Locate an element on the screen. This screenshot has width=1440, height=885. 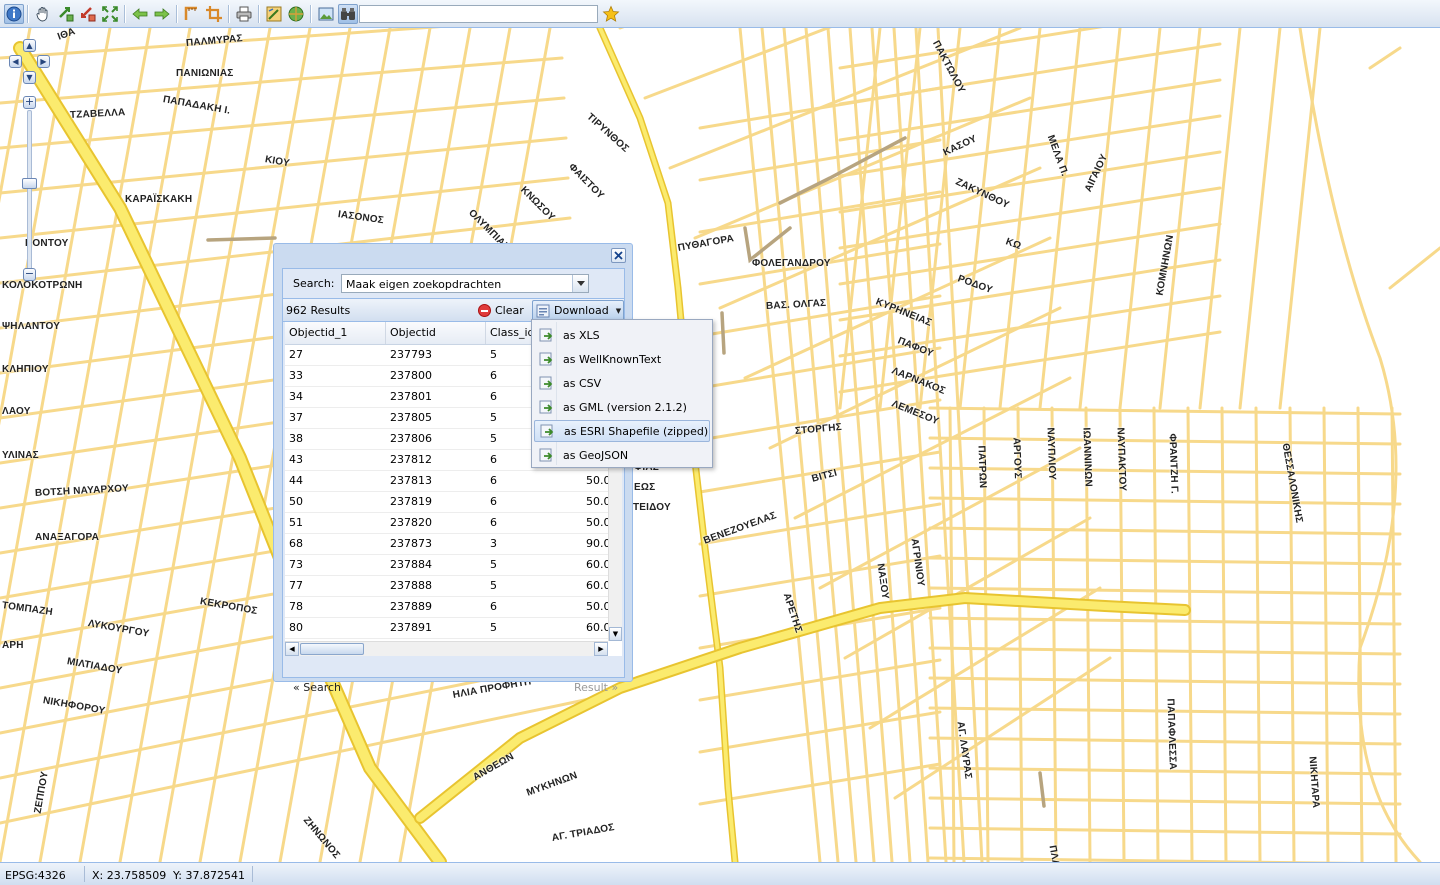
search-row: Search: Maak eigen zoekopdrachten is located at coordinates (453, 283).